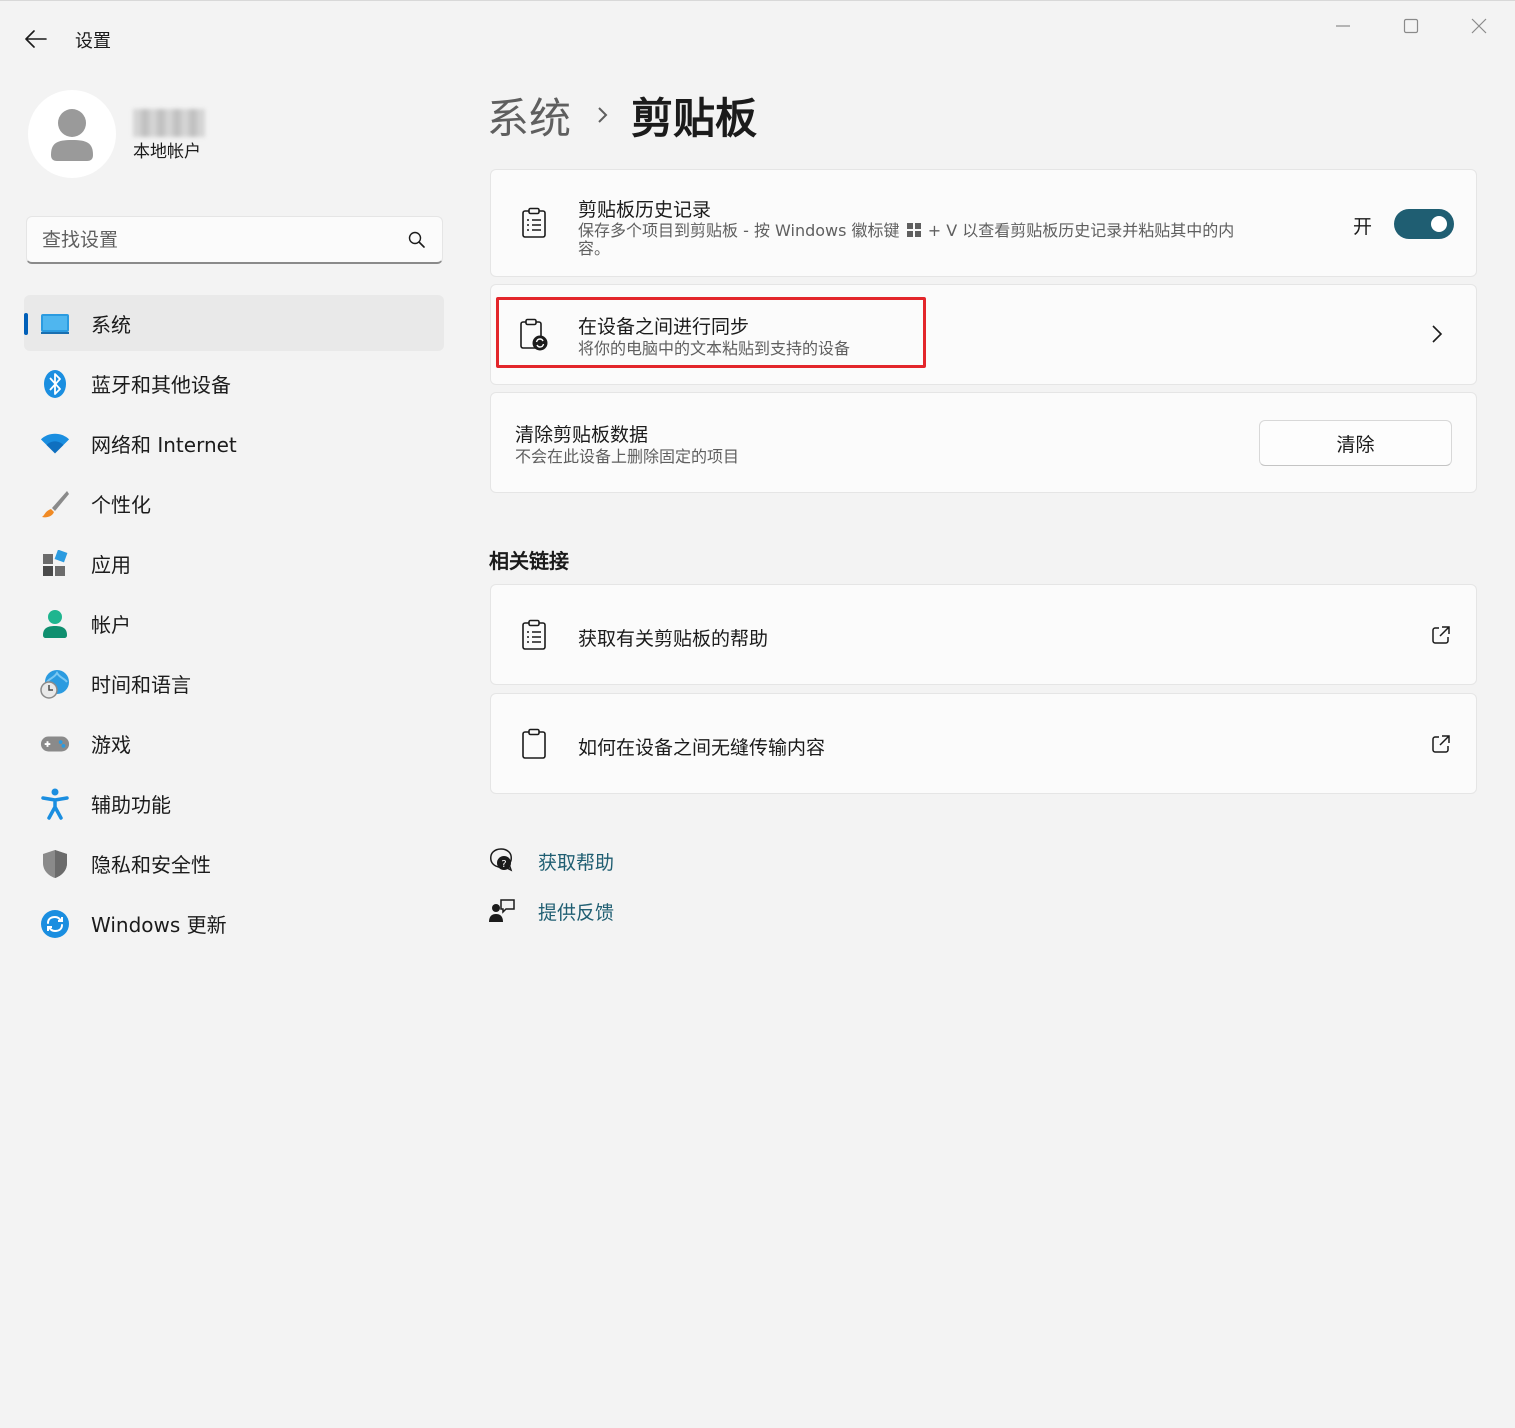  Describe the element at coordinates (151, 864) in the screenshot. I see `sidebar-item-label: 隐私和安全性` at that location.